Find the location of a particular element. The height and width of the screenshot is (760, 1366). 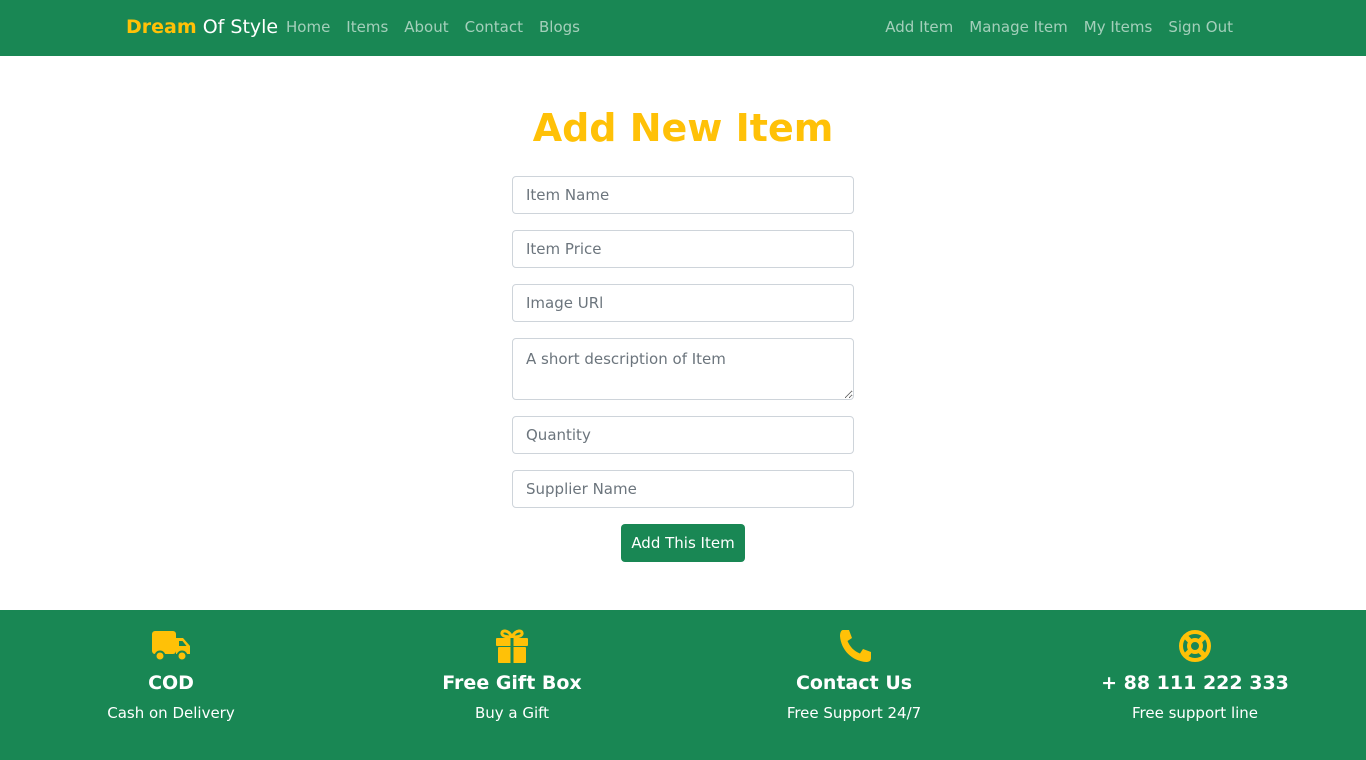

nav-items-link: Items is located at coordinates (367, 27).